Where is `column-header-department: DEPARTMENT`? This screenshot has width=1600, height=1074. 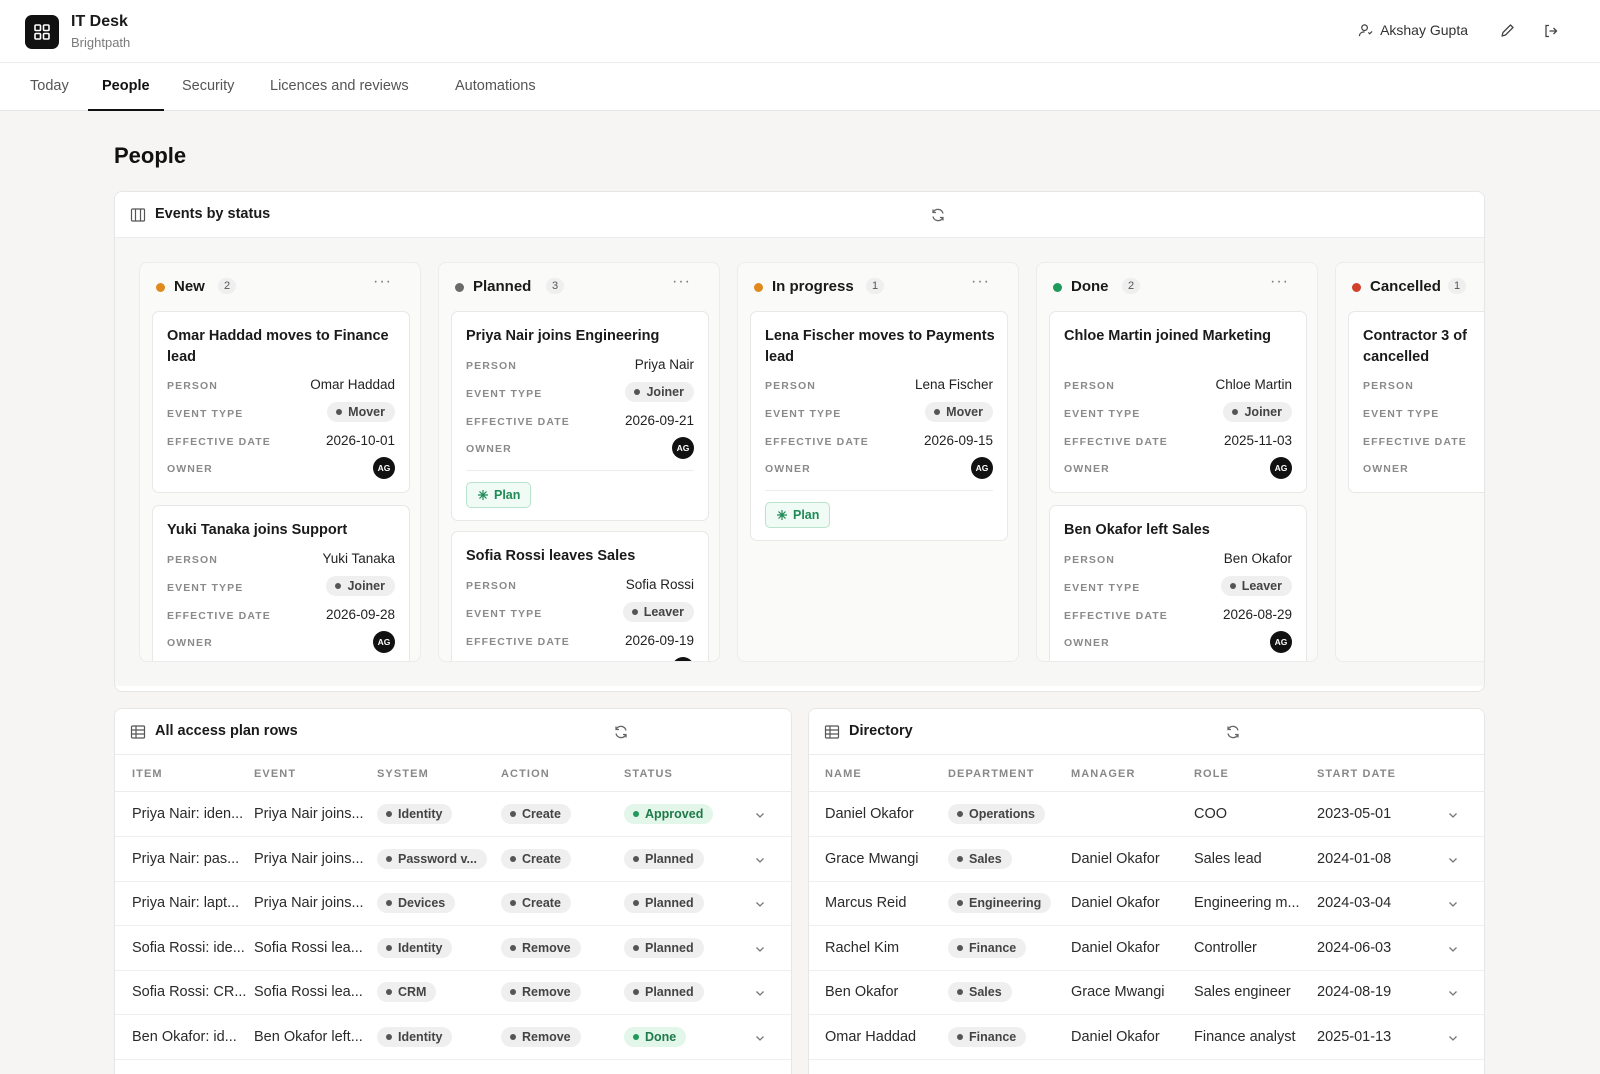
column-header-department: DEPARTMENT is located at coordinates (991, 774).